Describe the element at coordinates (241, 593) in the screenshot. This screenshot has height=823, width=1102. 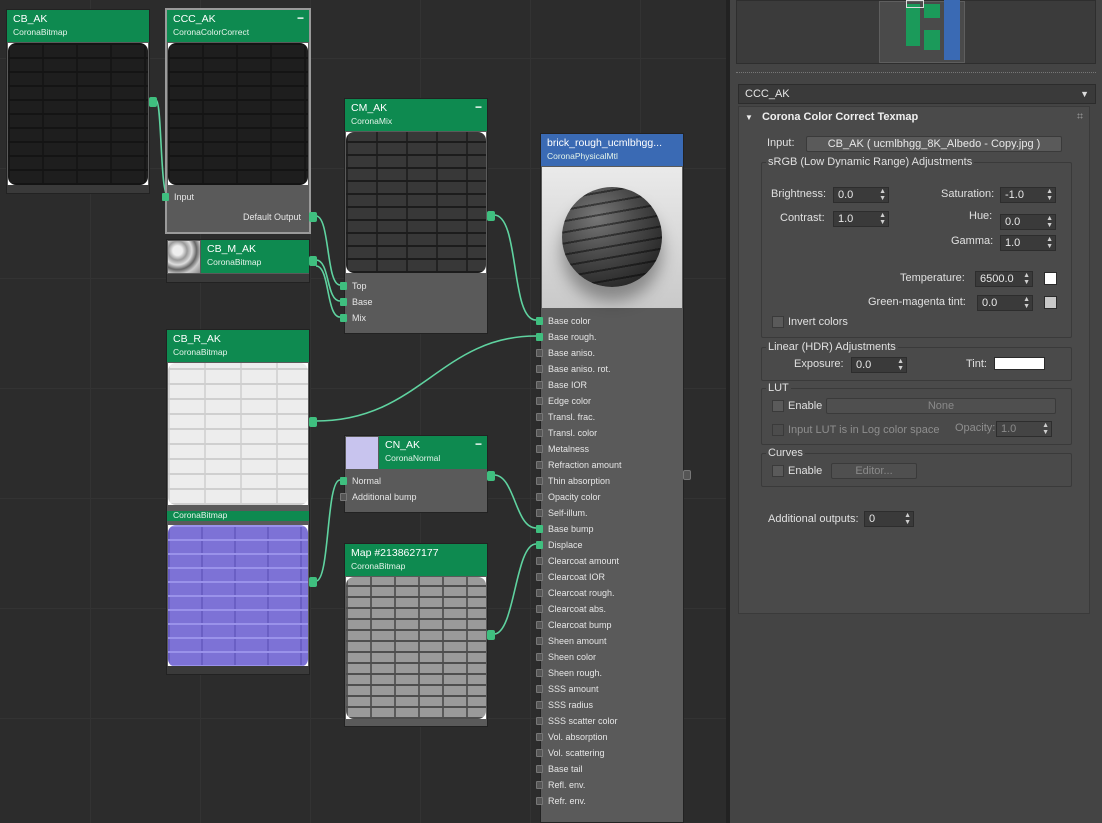
I see `node-normal-bitmap: CoronaBitmap` at that location.